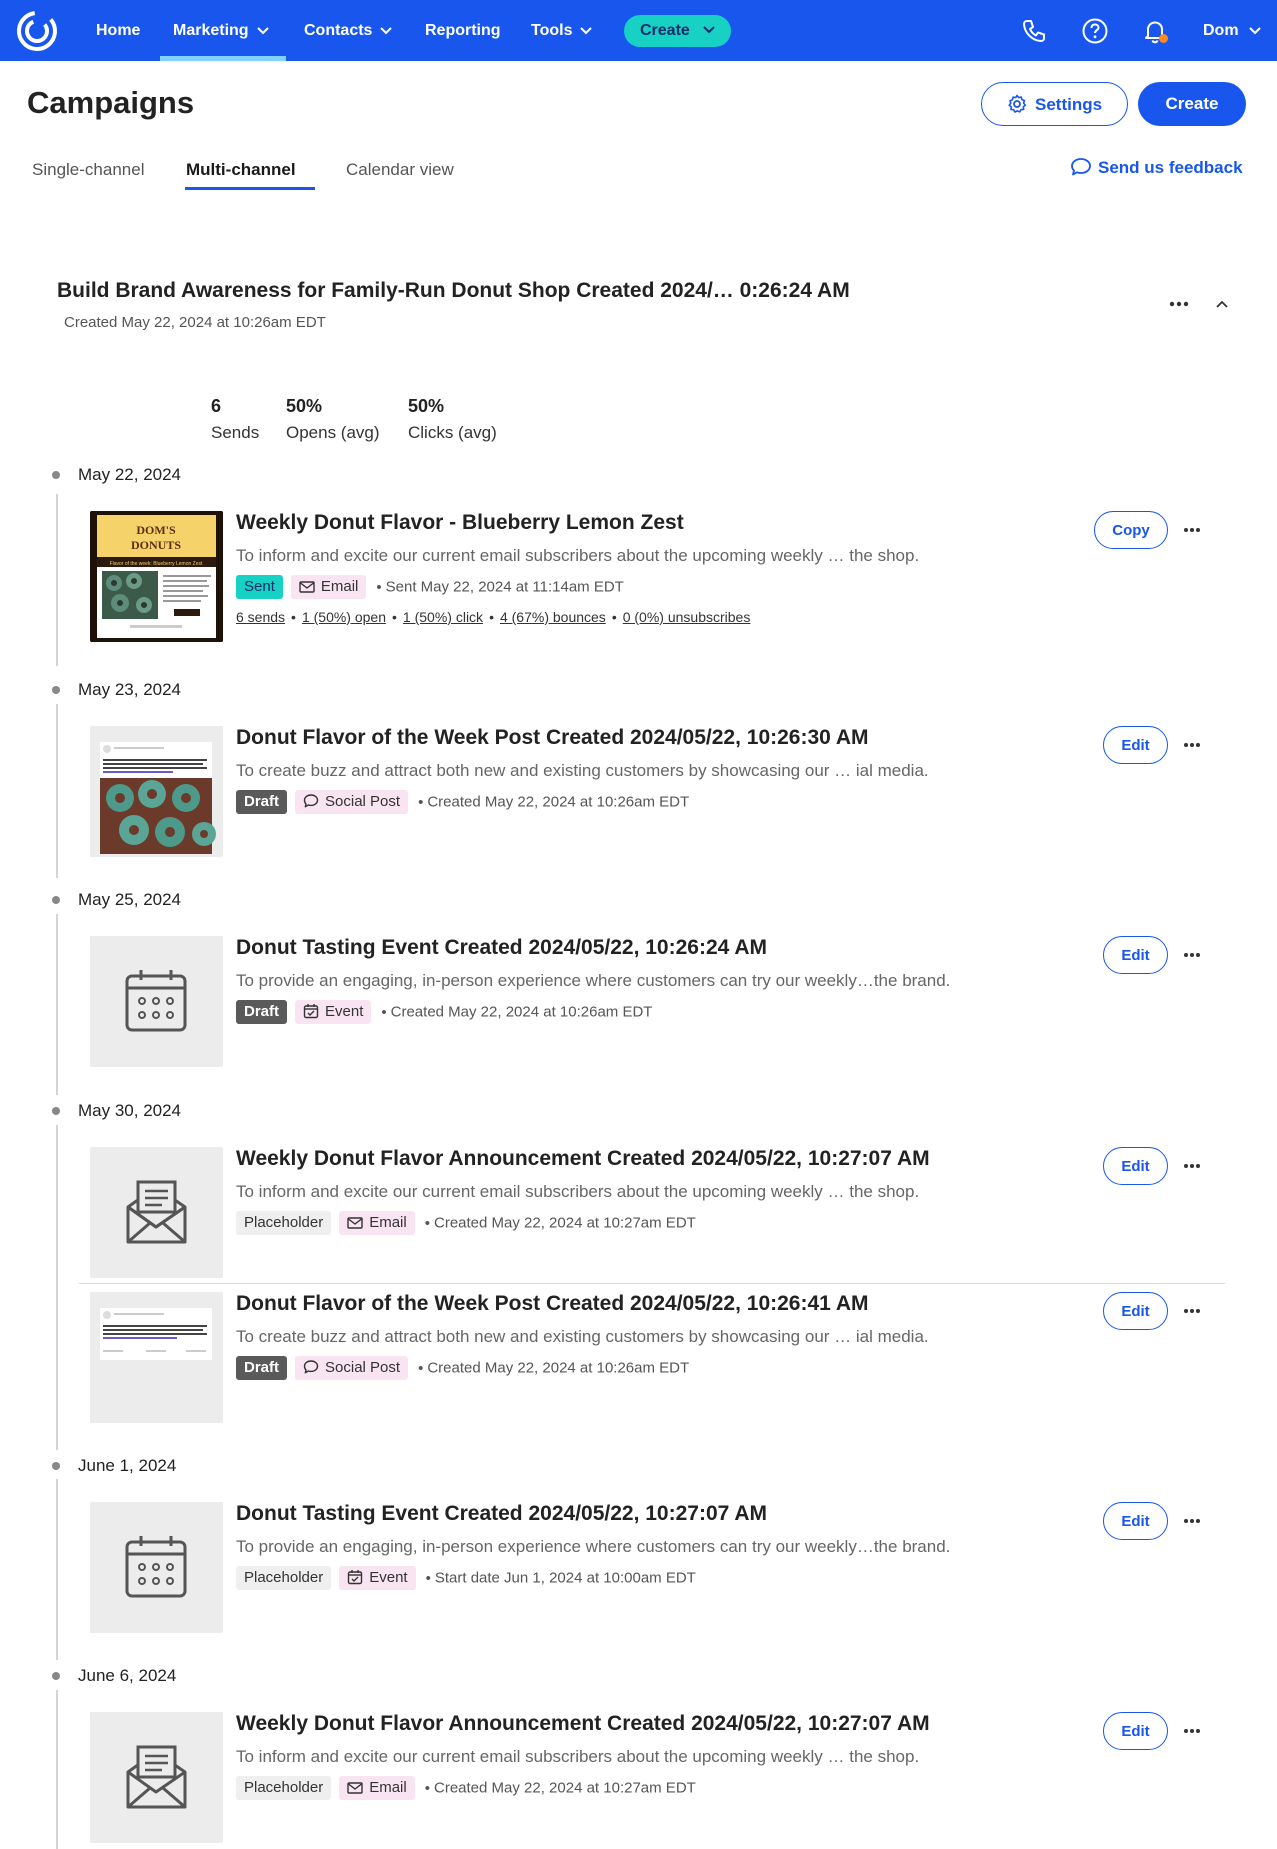 The image size is (1277, 1849). I want to click on chevron-up-icon, so click(1222, 304).